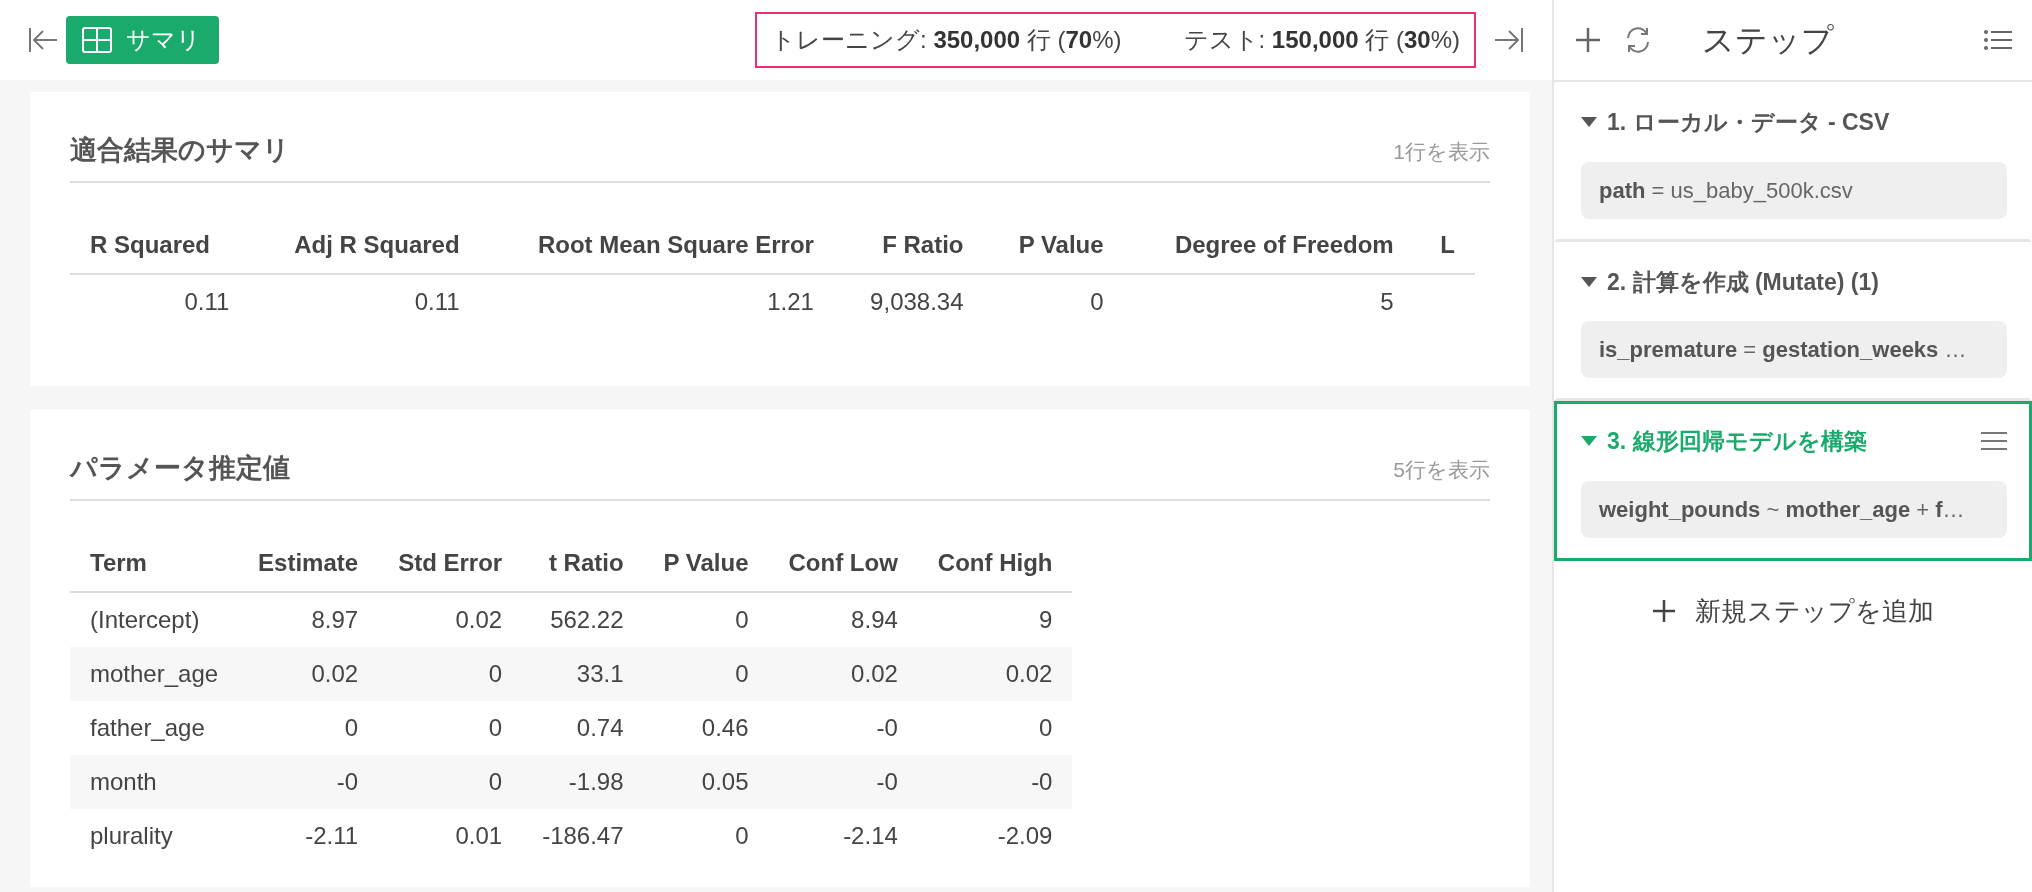  Describe the element at coordinates (583, 619) in the screenshot. I see `table-cell: 562.22` at that location.